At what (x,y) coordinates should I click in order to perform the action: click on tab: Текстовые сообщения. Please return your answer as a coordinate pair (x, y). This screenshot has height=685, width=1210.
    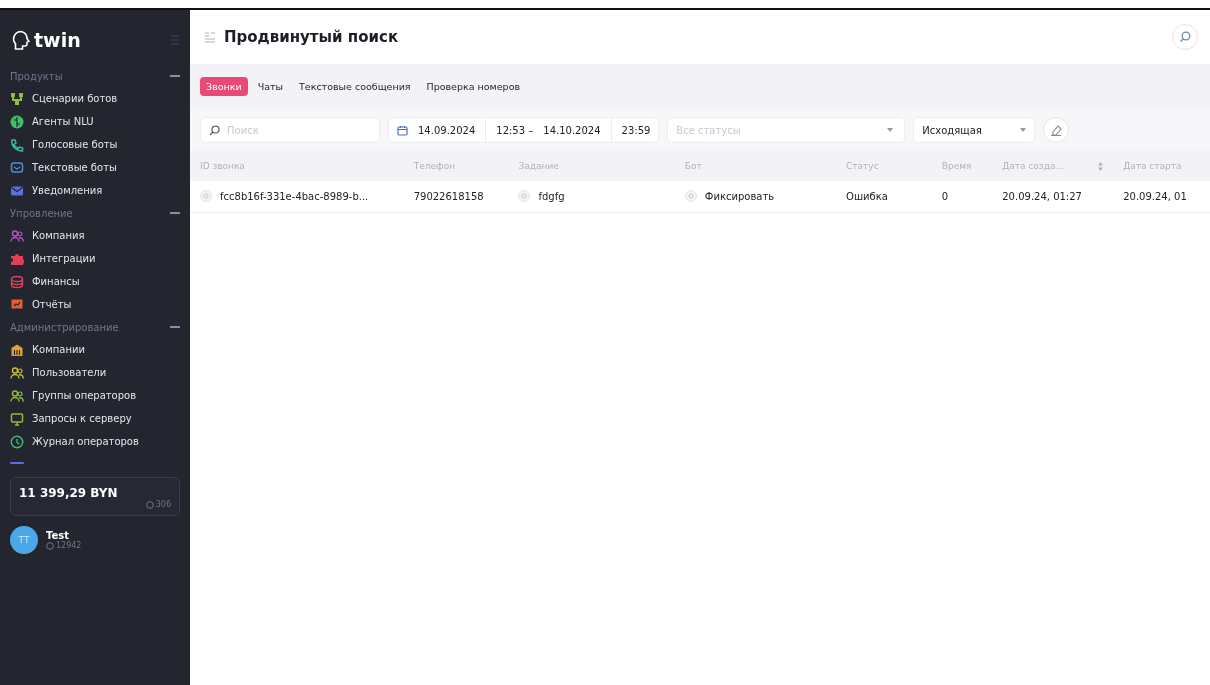
    Looking at the image, I should click on (355, 86).